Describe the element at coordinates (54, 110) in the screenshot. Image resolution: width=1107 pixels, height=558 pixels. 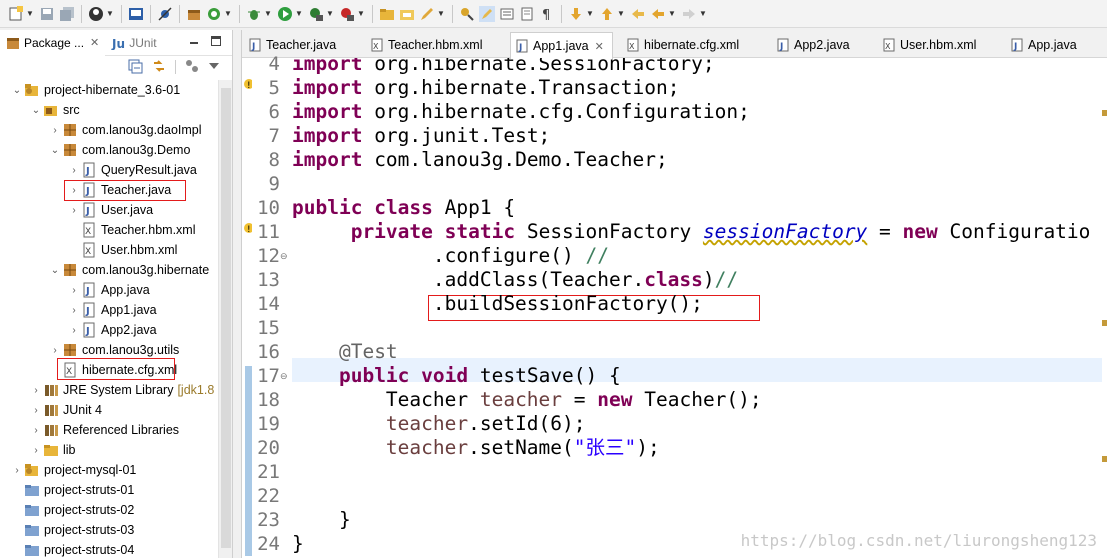
I see `tree-item-src: ⌄ src` at that location.